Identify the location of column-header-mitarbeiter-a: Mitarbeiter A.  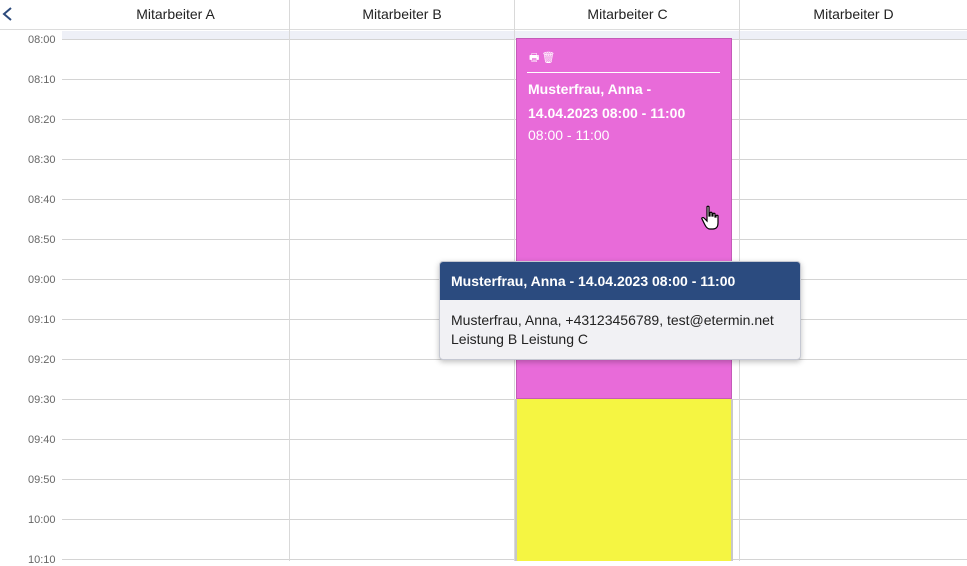
(175, 15).